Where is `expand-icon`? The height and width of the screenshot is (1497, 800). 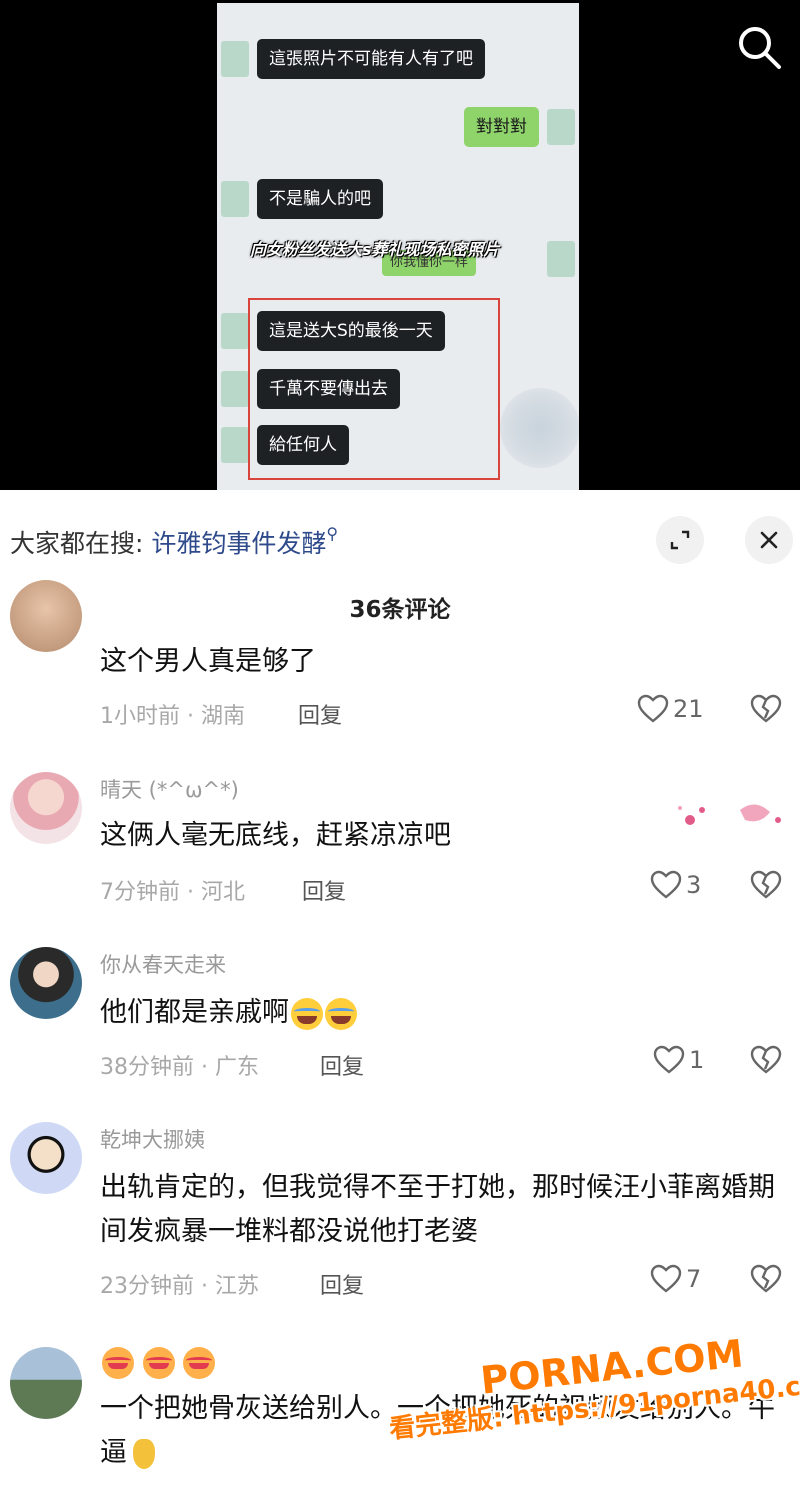 expand-icon is located at coordinates (680, 540).